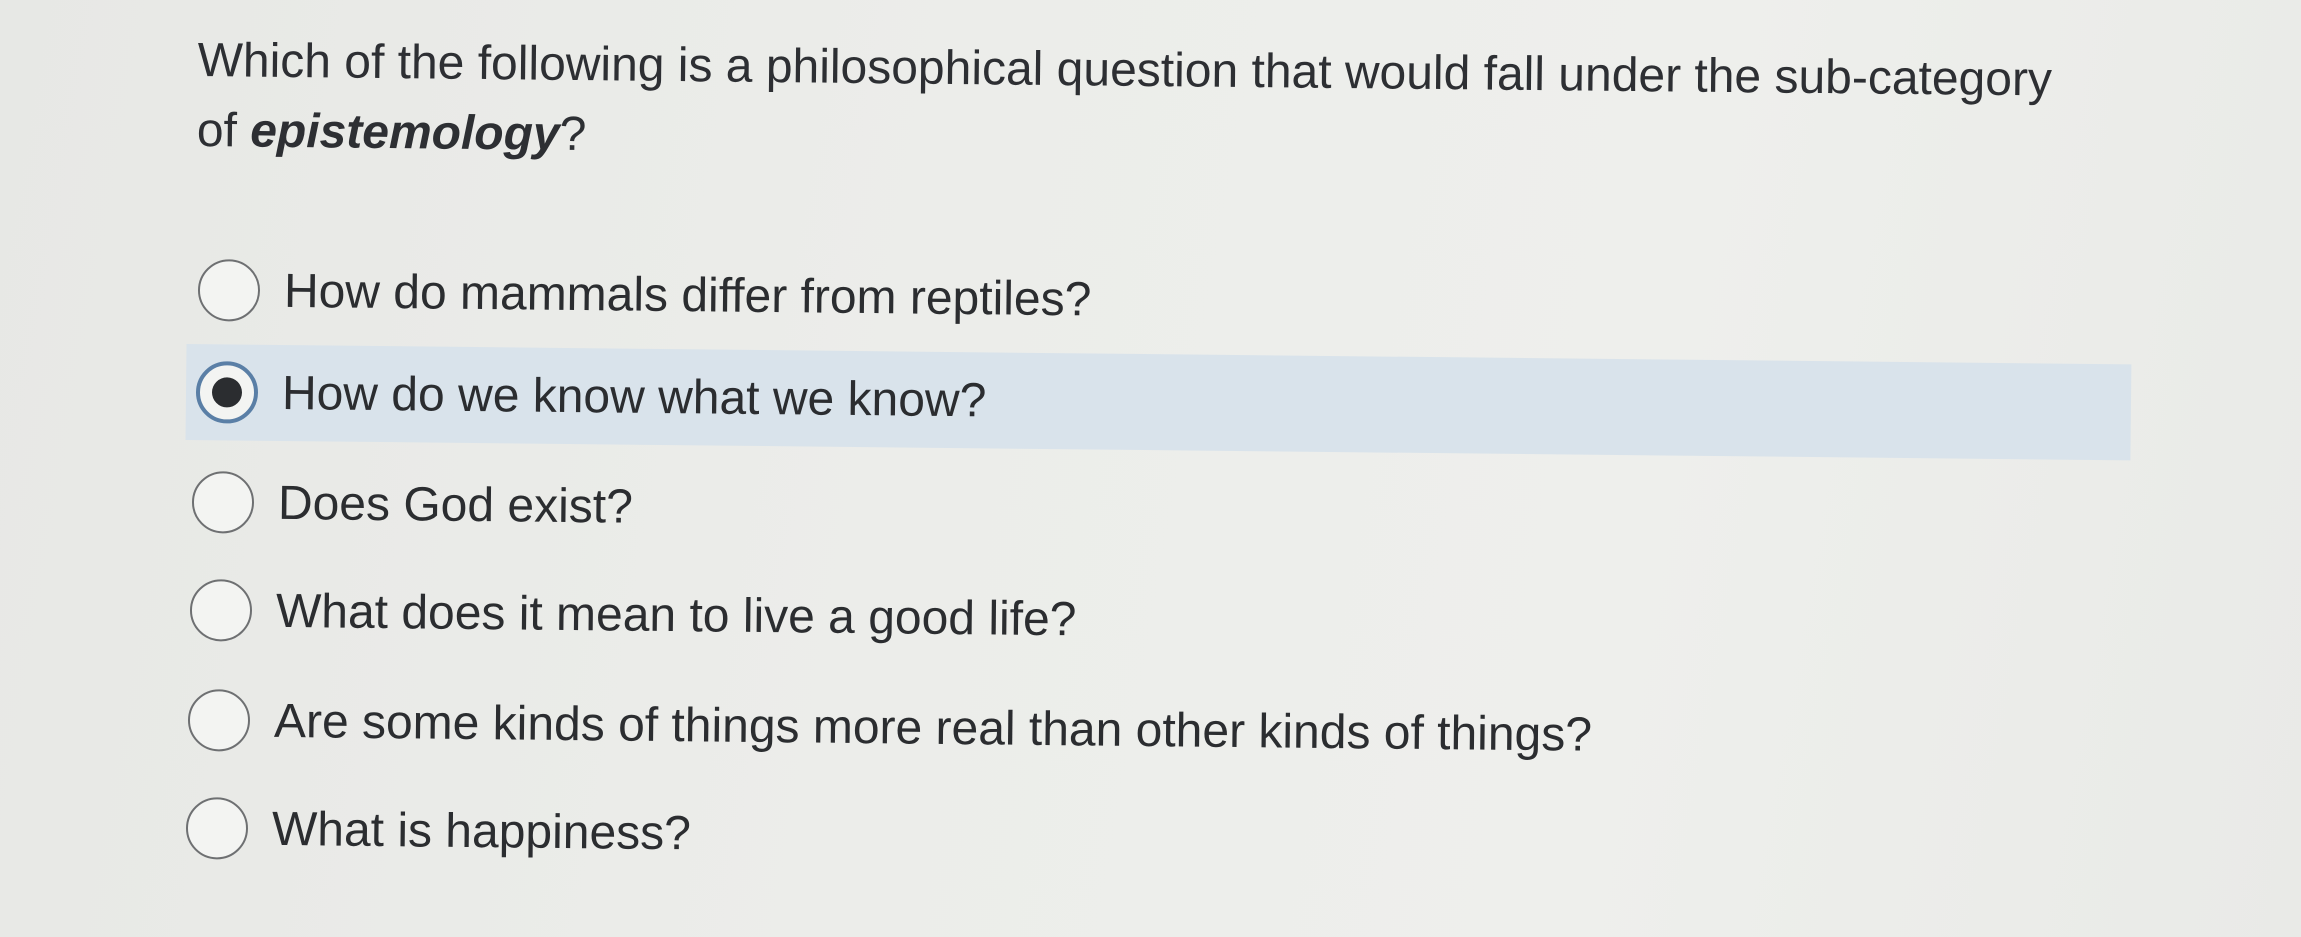  I want to click on option-label: What is happiness?, so click(481, 831).